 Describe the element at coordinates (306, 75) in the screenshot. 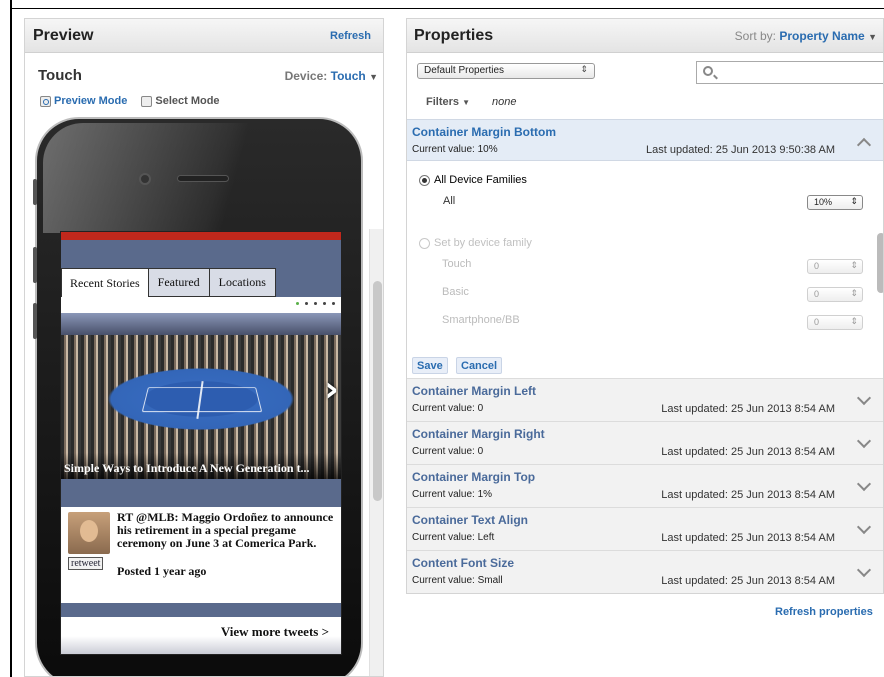

I see `device-label: Device:` at that location.